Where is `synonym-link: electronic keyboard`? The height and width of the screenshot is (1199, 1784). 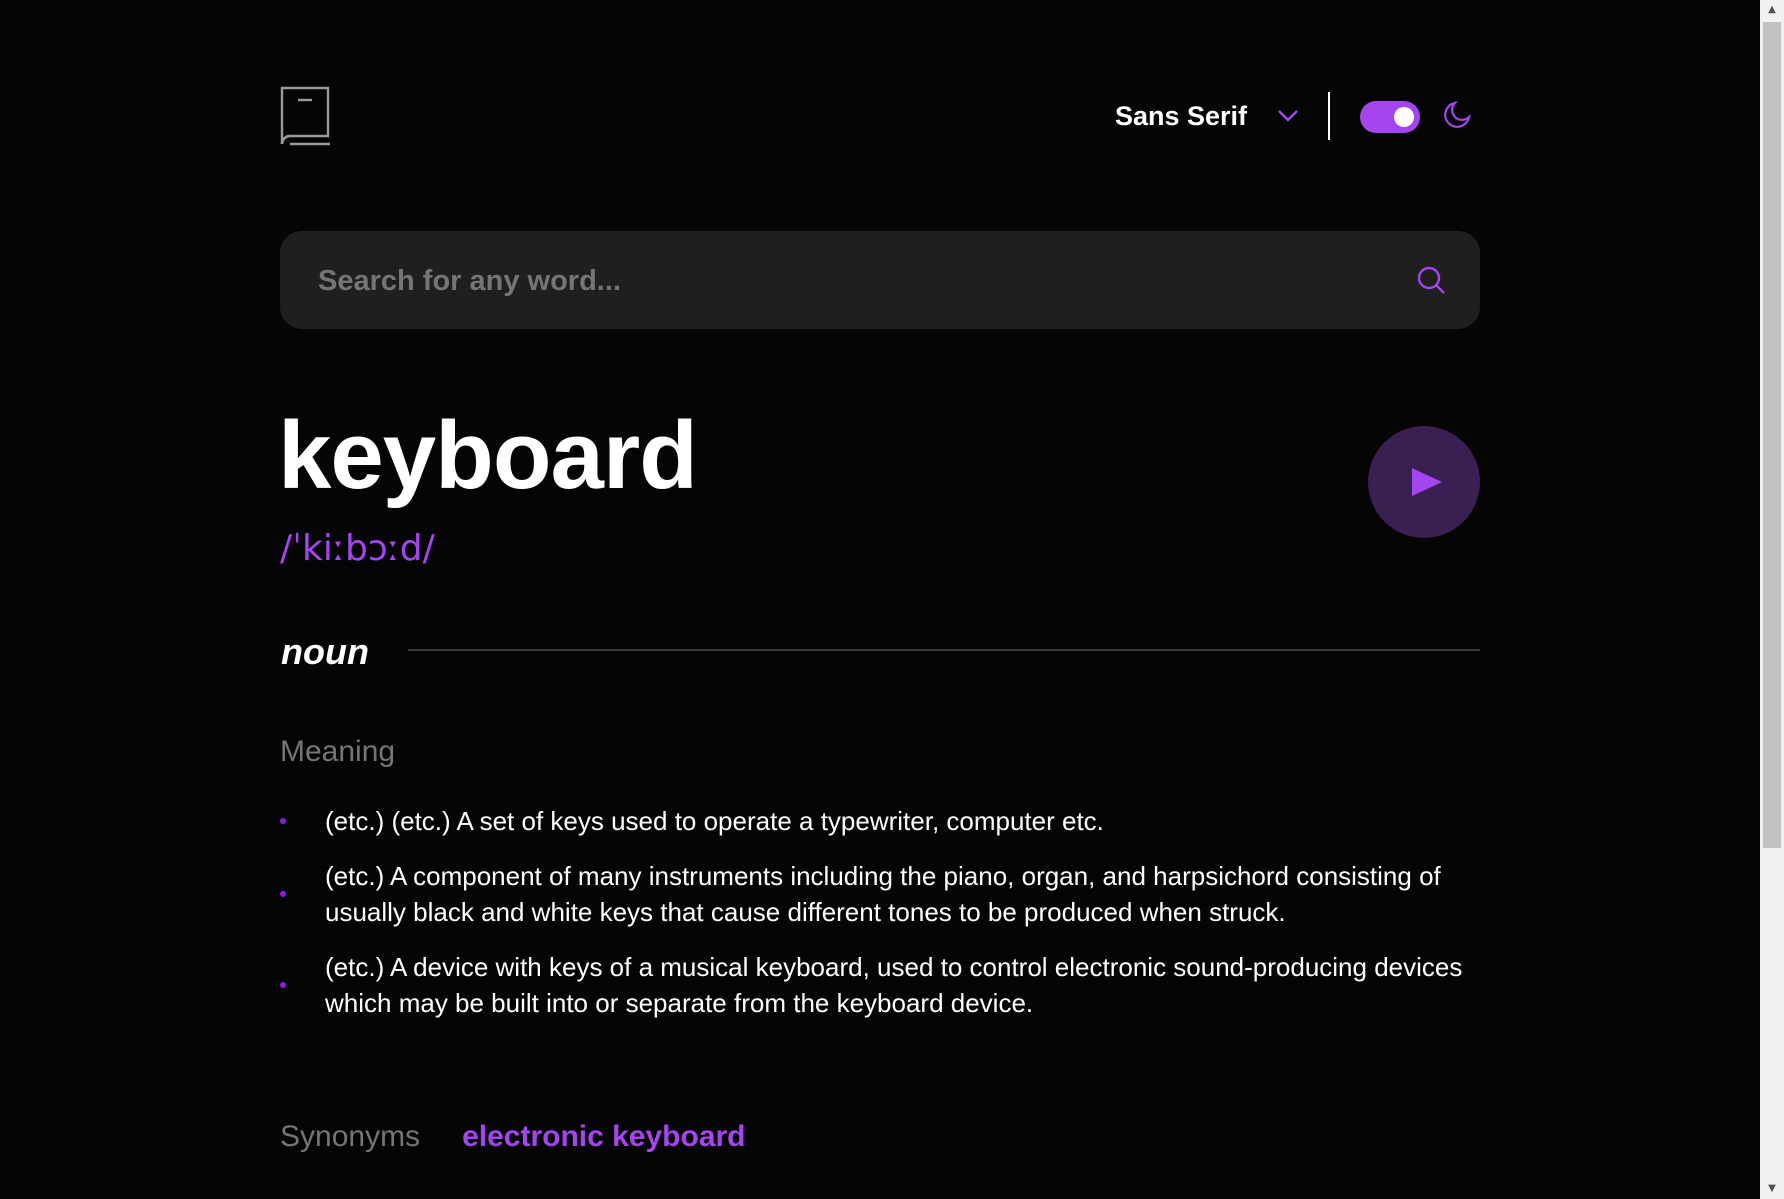 synonym-link: electronic keyboard is located at coordinates (603, 1137).